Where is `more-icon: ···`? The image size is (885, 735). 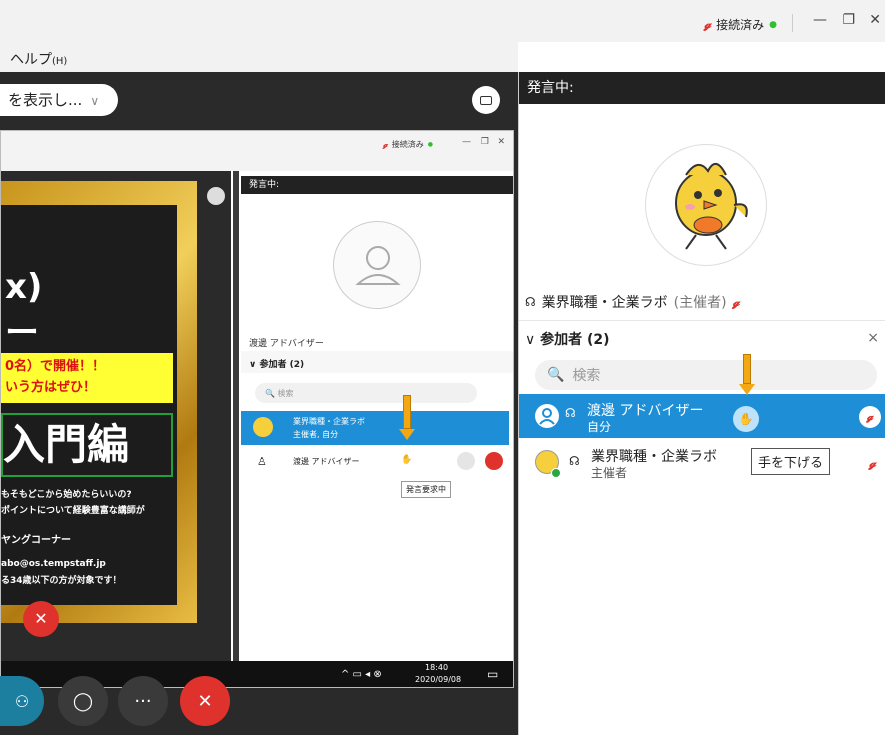 more-icon: ··· is located at coordinates (143, 701).